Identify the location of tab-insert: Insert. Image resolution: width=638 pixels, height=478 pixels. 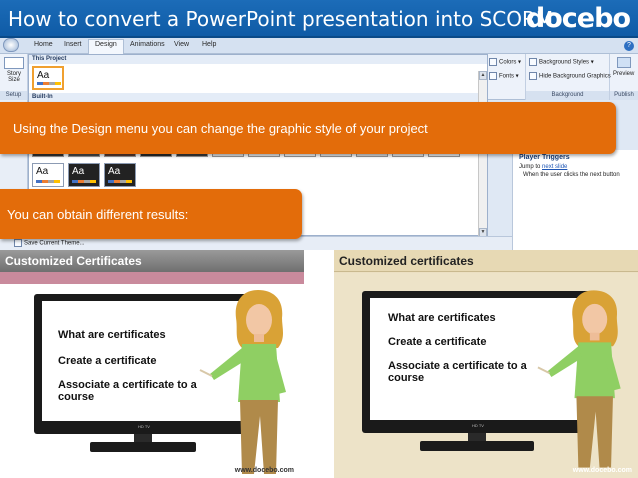
(73, 44).